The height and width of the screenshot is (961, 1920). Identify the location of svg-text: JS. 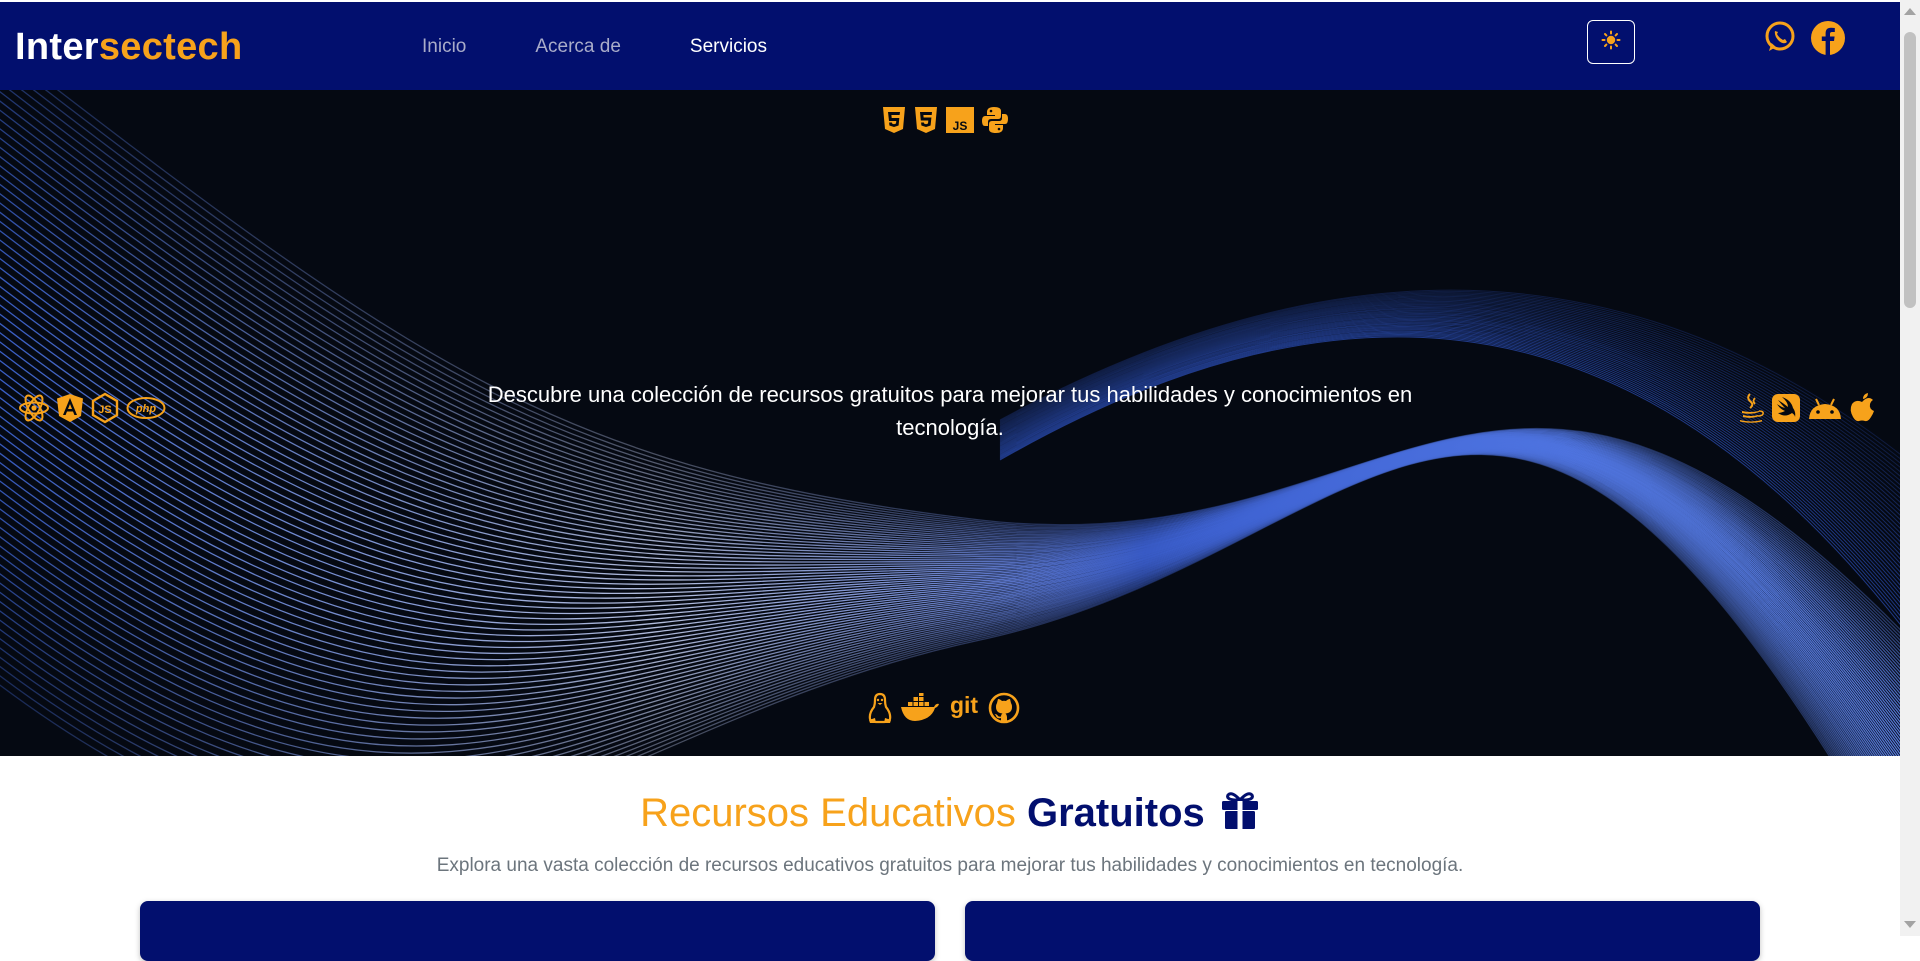
(104, 410).